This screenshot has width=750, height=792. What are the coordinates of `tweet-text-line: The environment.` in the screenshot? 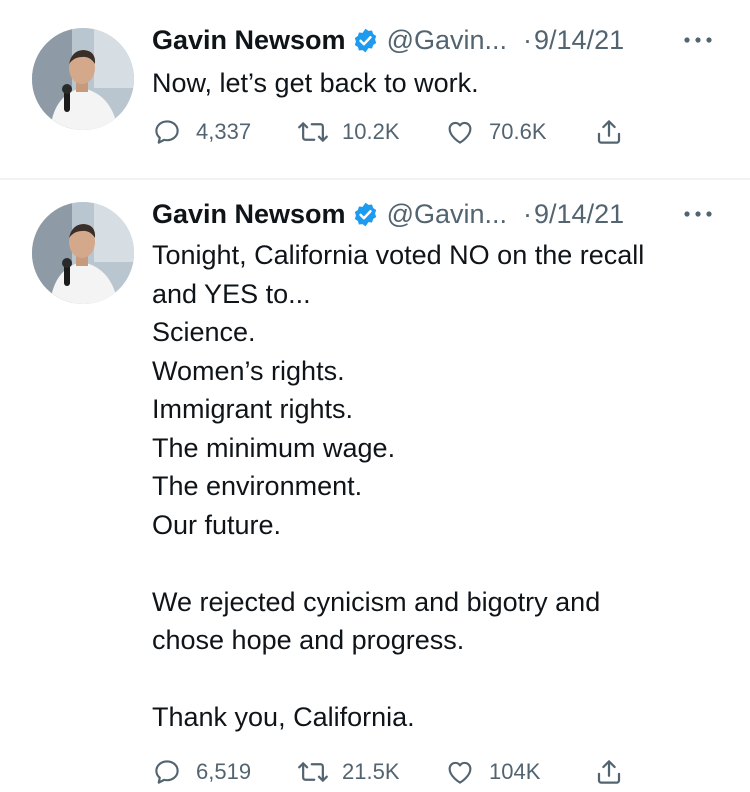 It's located at (257, 486).